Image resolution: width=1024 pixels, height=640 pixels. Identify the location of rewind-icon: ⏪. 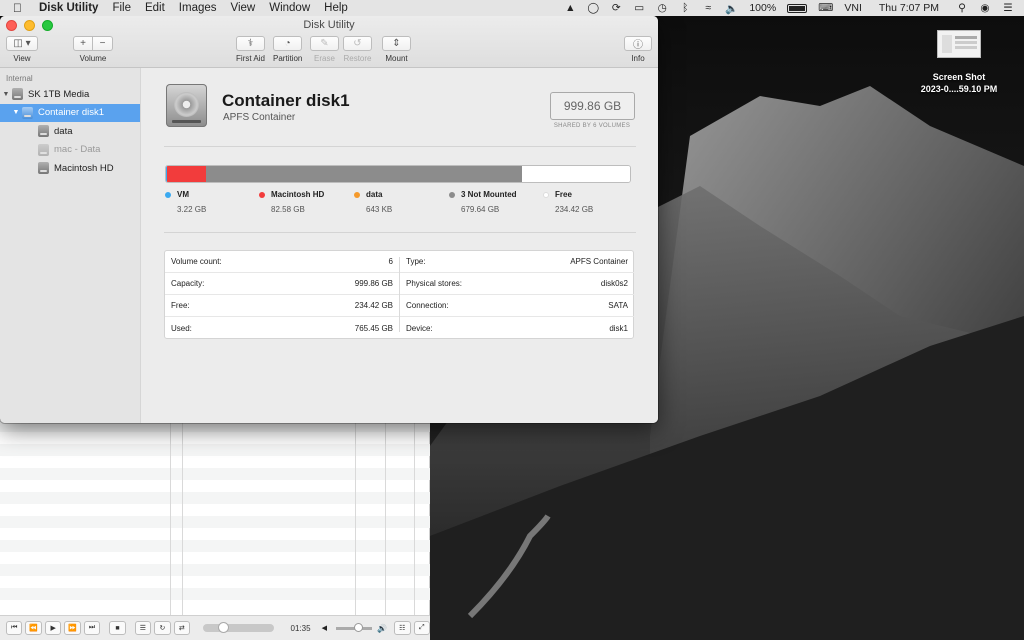
(33, 628).